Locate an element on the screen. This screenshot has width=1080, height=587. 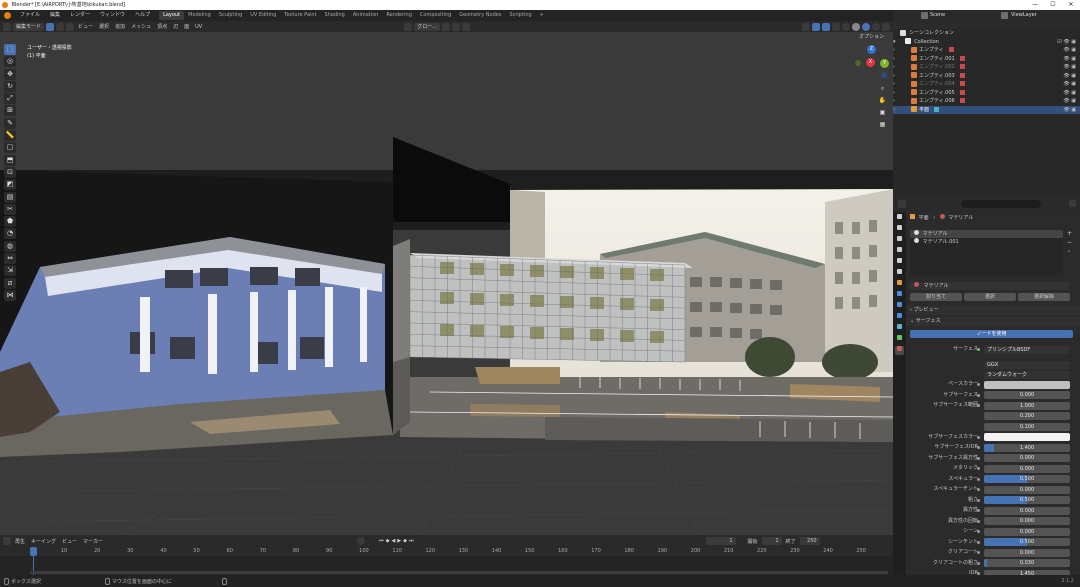
properties-tab-material-icon is located at coordinates (899, 350).